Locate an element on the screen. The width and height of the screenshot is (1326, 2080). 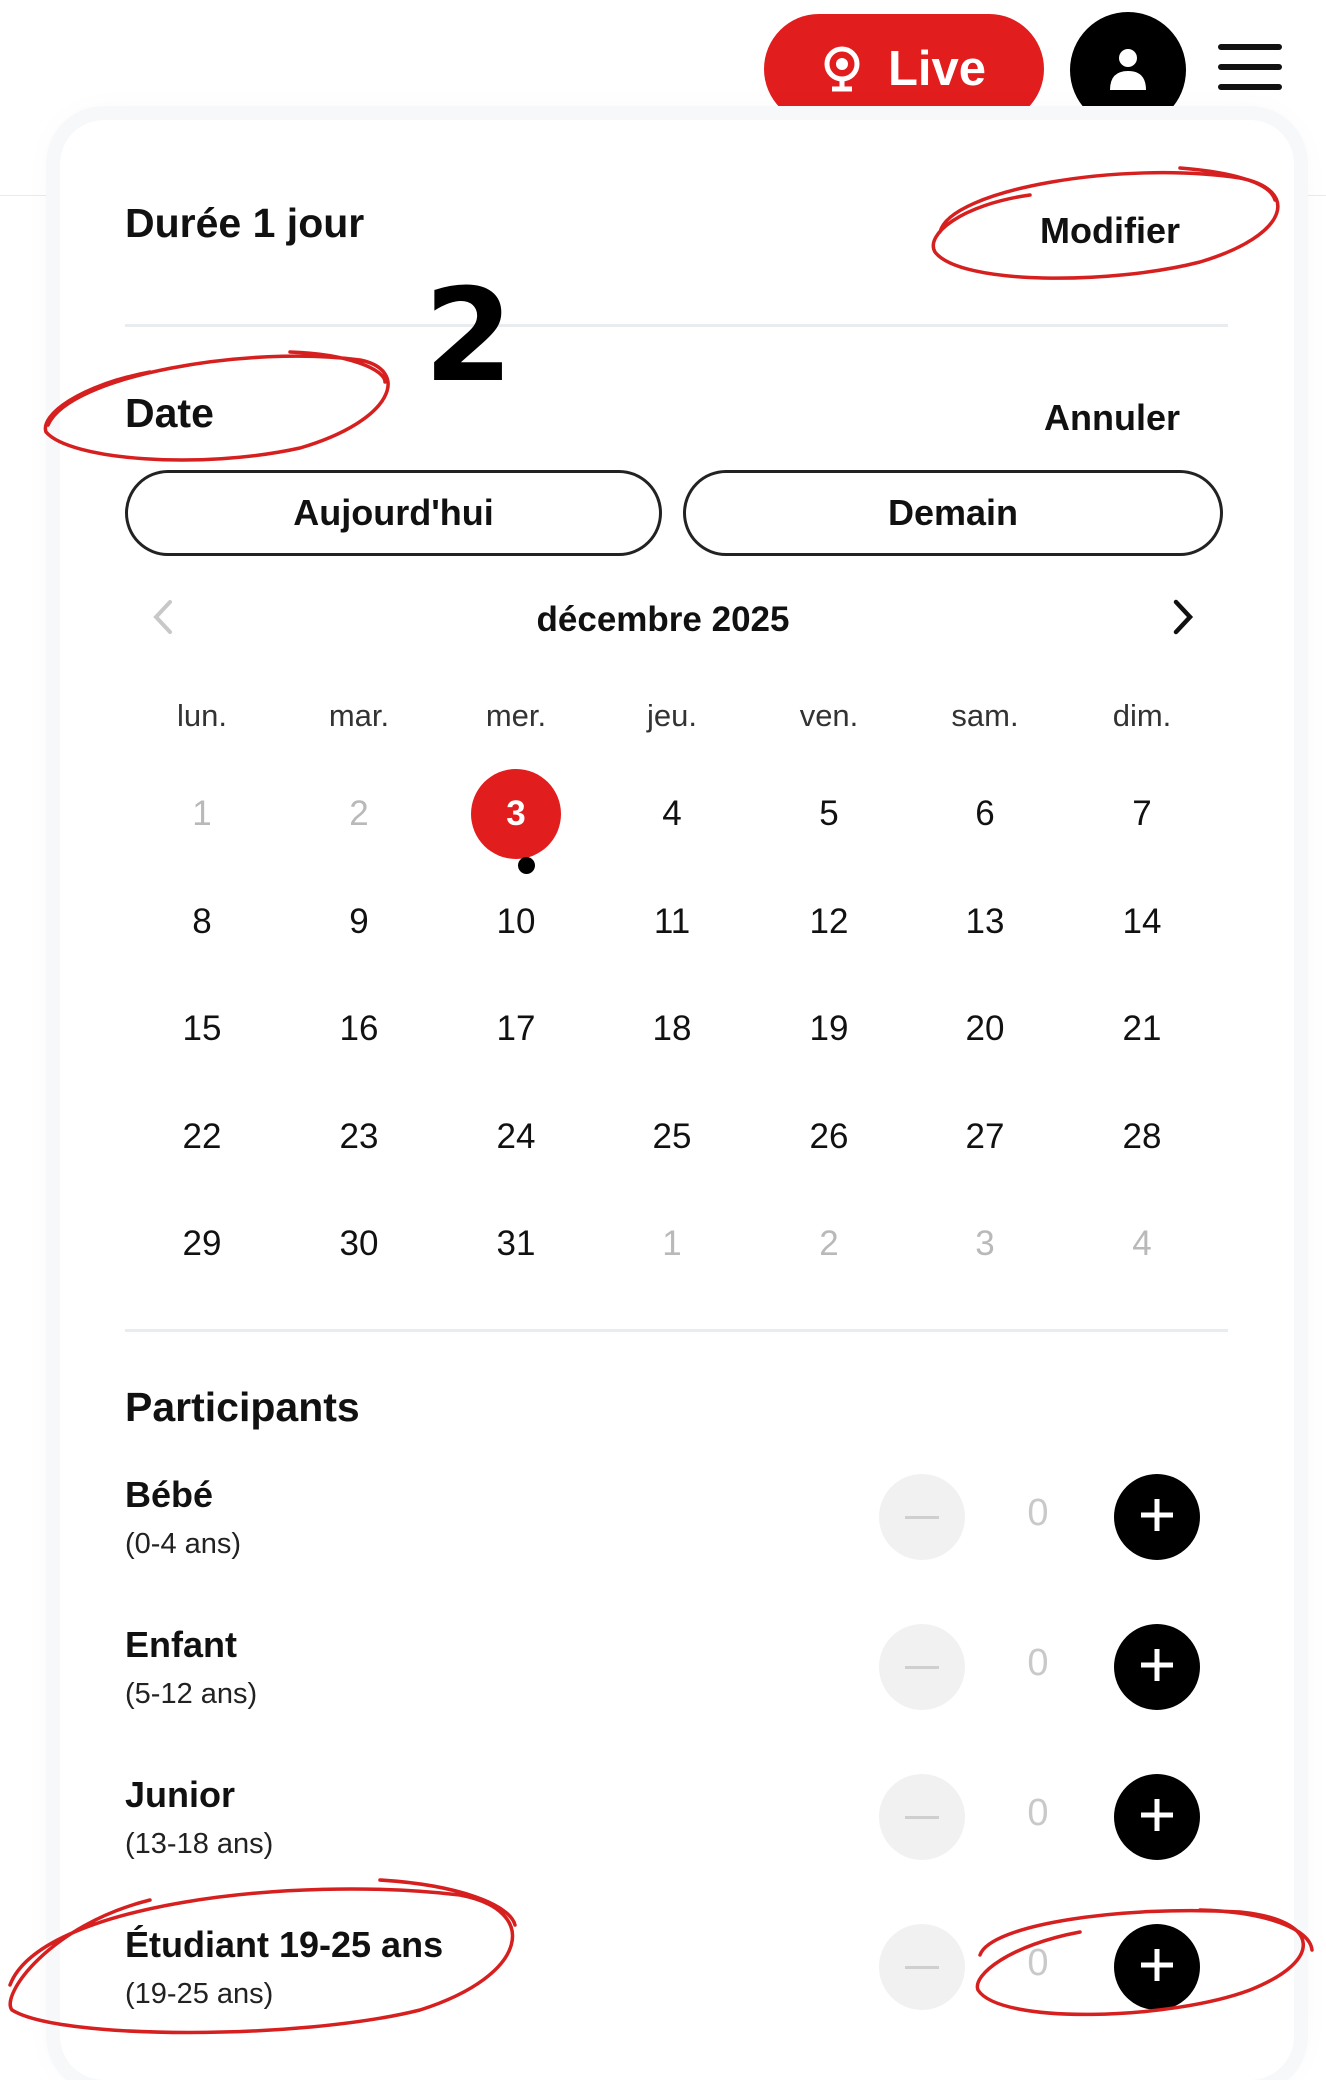
calendar-day: 11 is located at coordinates (672, 922).